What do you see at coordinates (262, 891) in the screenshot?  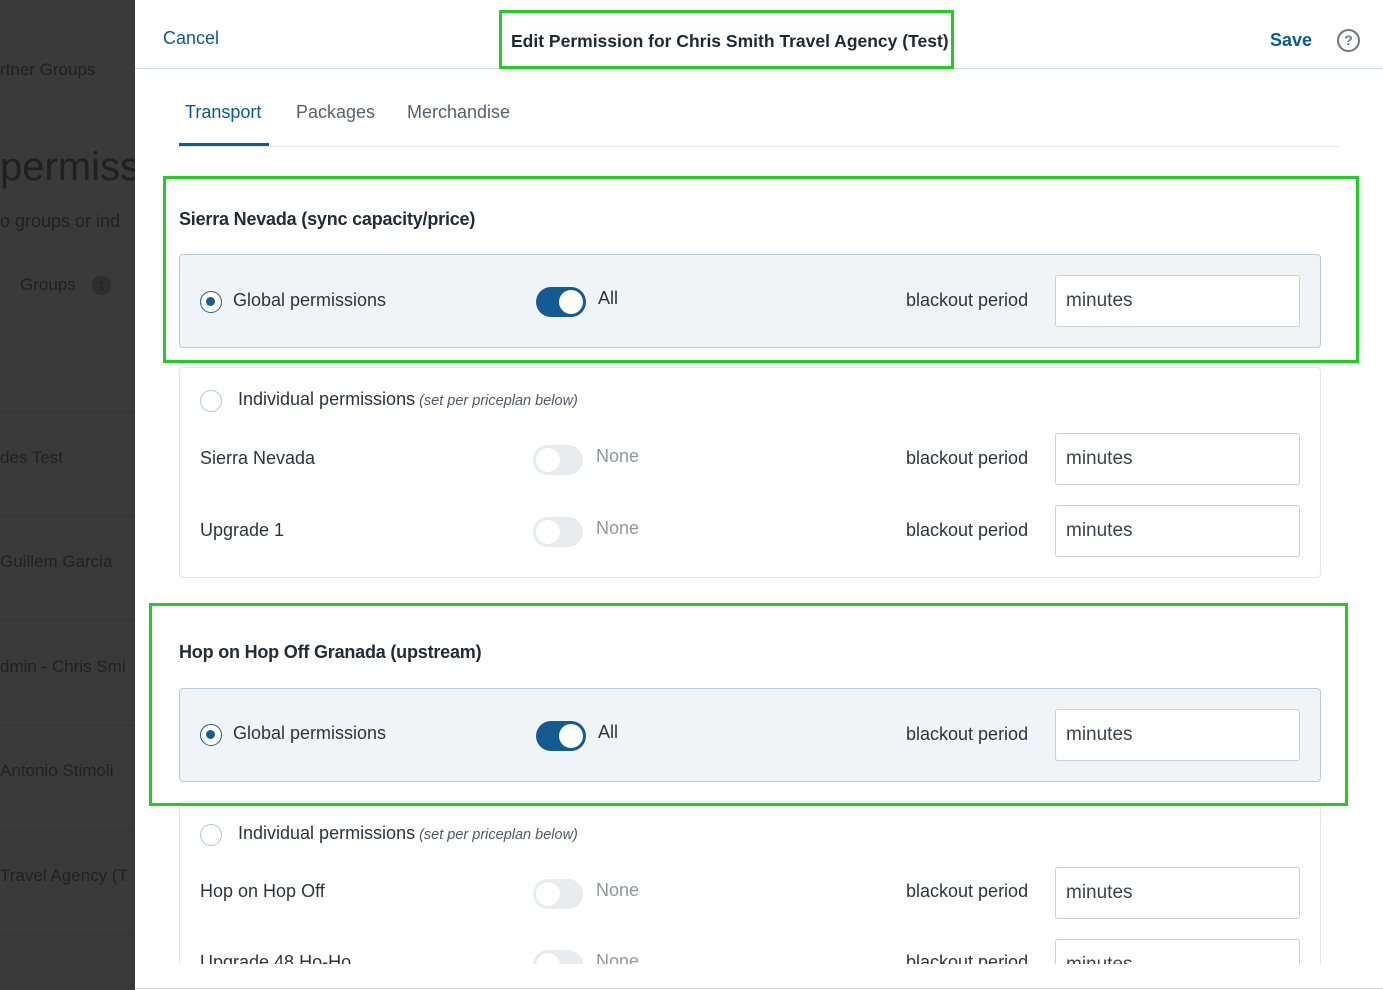 I see `priceplan-name: Hop on Hop Off` at bounding box center [262, 891].